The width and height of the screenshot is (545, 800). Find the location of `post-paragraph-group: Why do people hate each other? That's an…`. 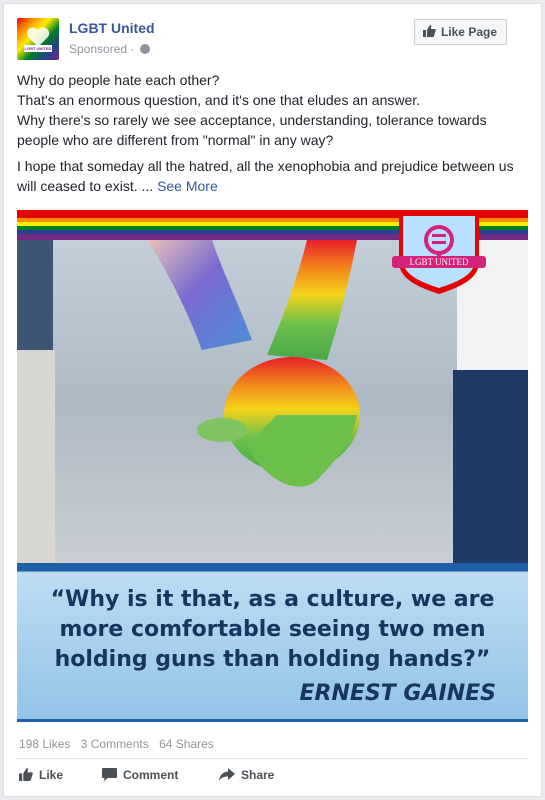

post-paragraph-group: Why do people hate each other? That's an… is located at coordinates (272, 110).